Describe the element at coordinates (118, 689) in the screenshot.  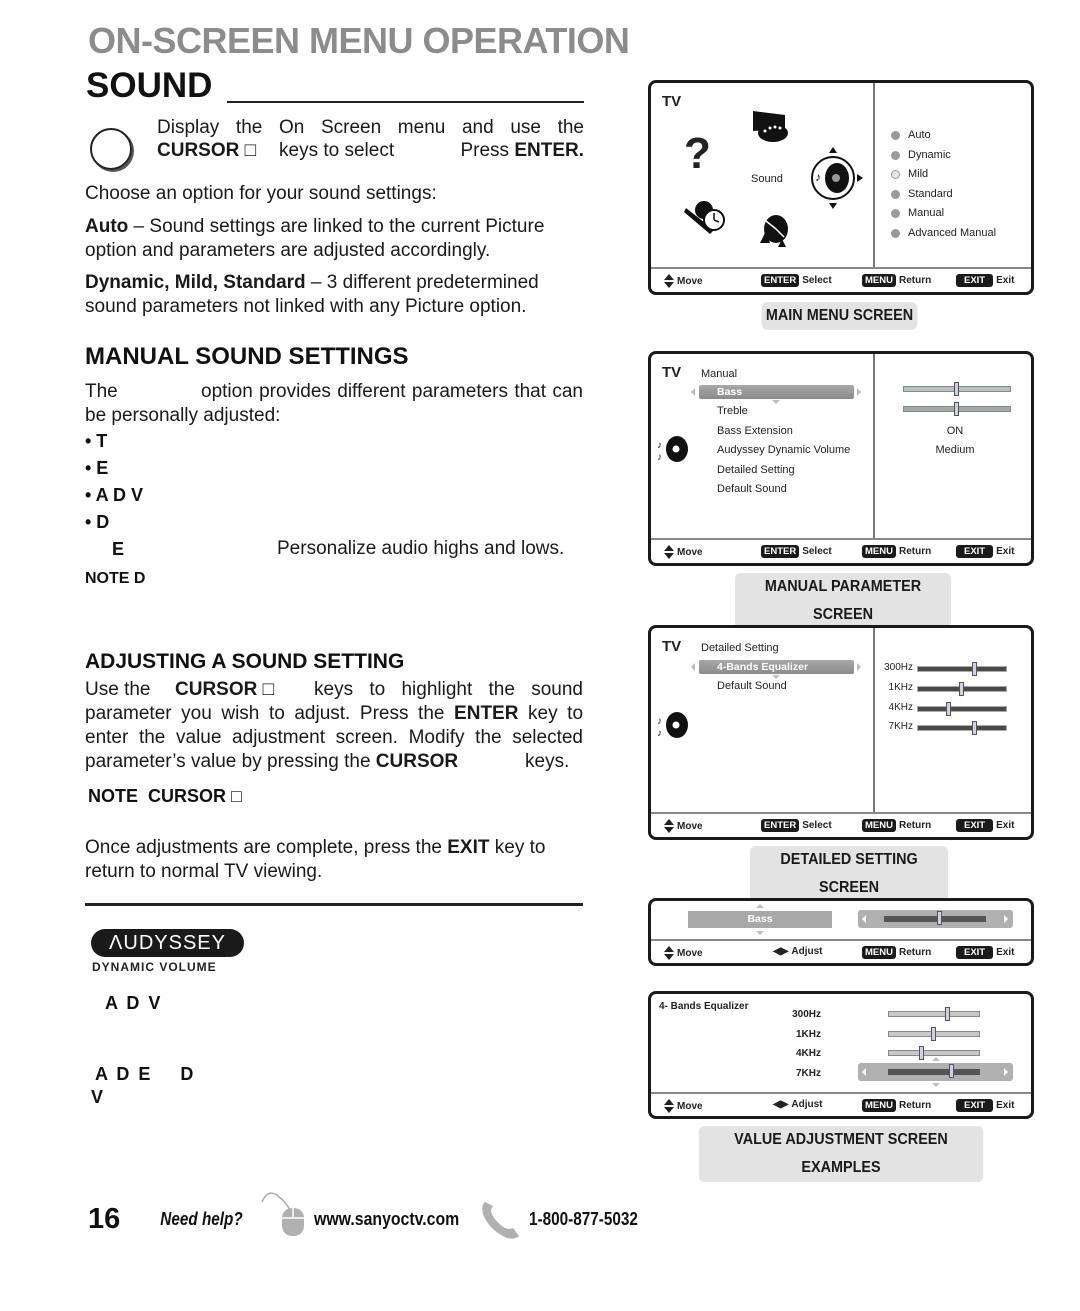
I see `text: Use the` at that location.